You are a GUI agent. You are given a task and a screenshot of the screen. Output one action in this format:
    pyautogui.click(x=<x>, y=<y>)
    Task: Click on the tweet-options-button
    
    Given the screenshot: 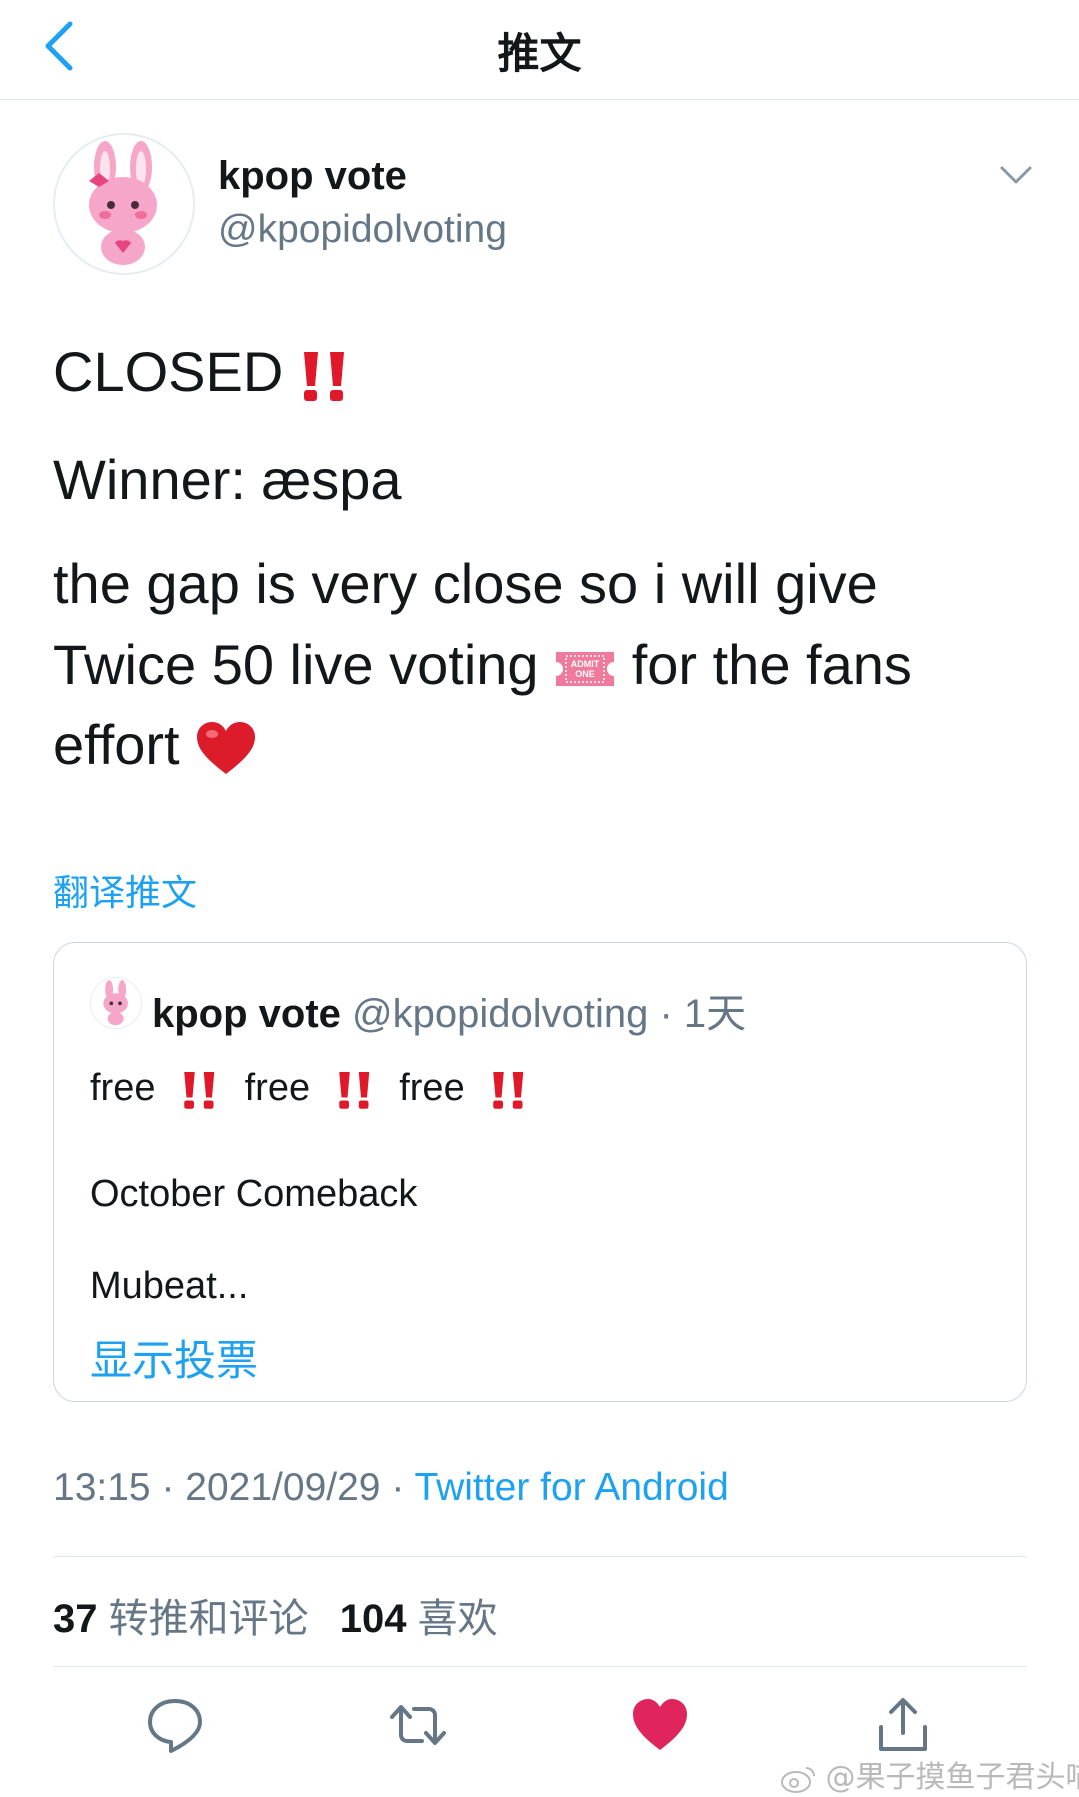 What is the action you would take?
    pyautogui.click(x=1016, y=175)
    